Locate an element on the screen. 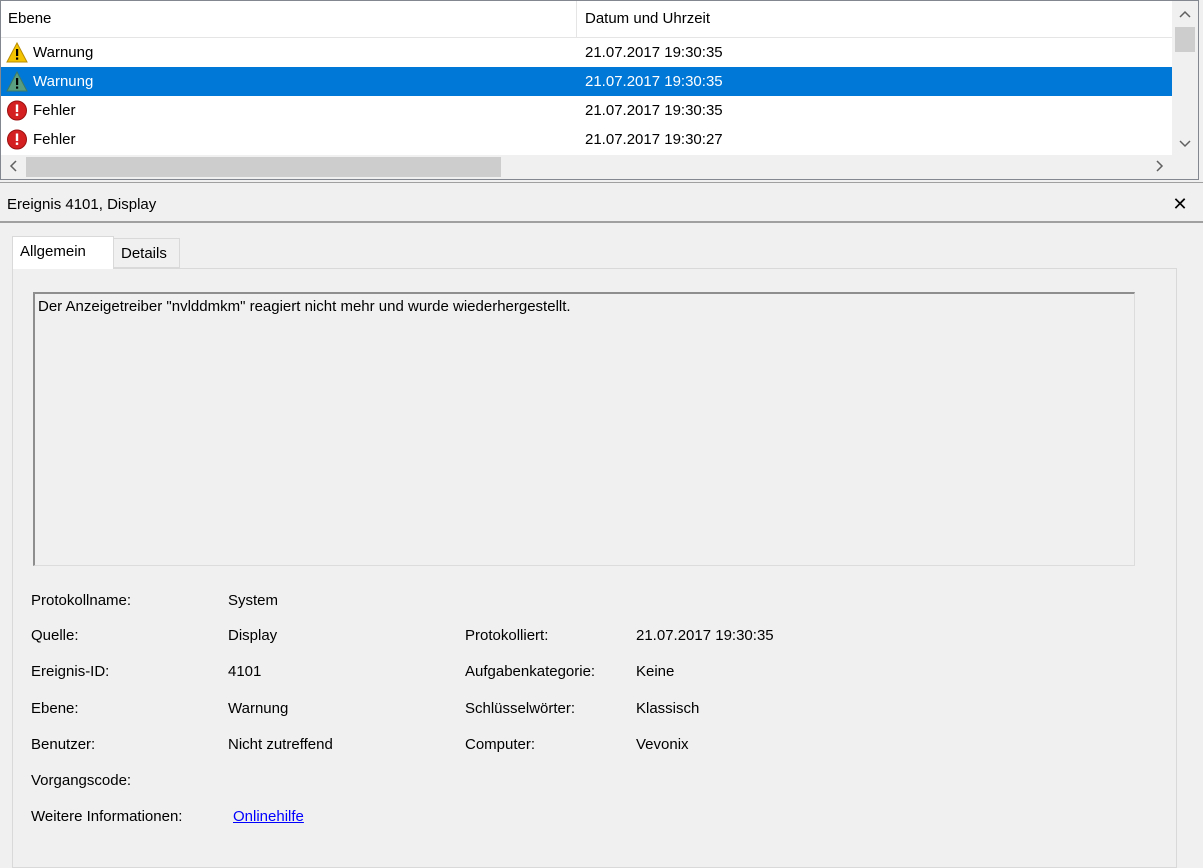 The image size is (1203, 868). column-header-datetime: Datum und Uhrzeit is located at coordinates (875, 19).